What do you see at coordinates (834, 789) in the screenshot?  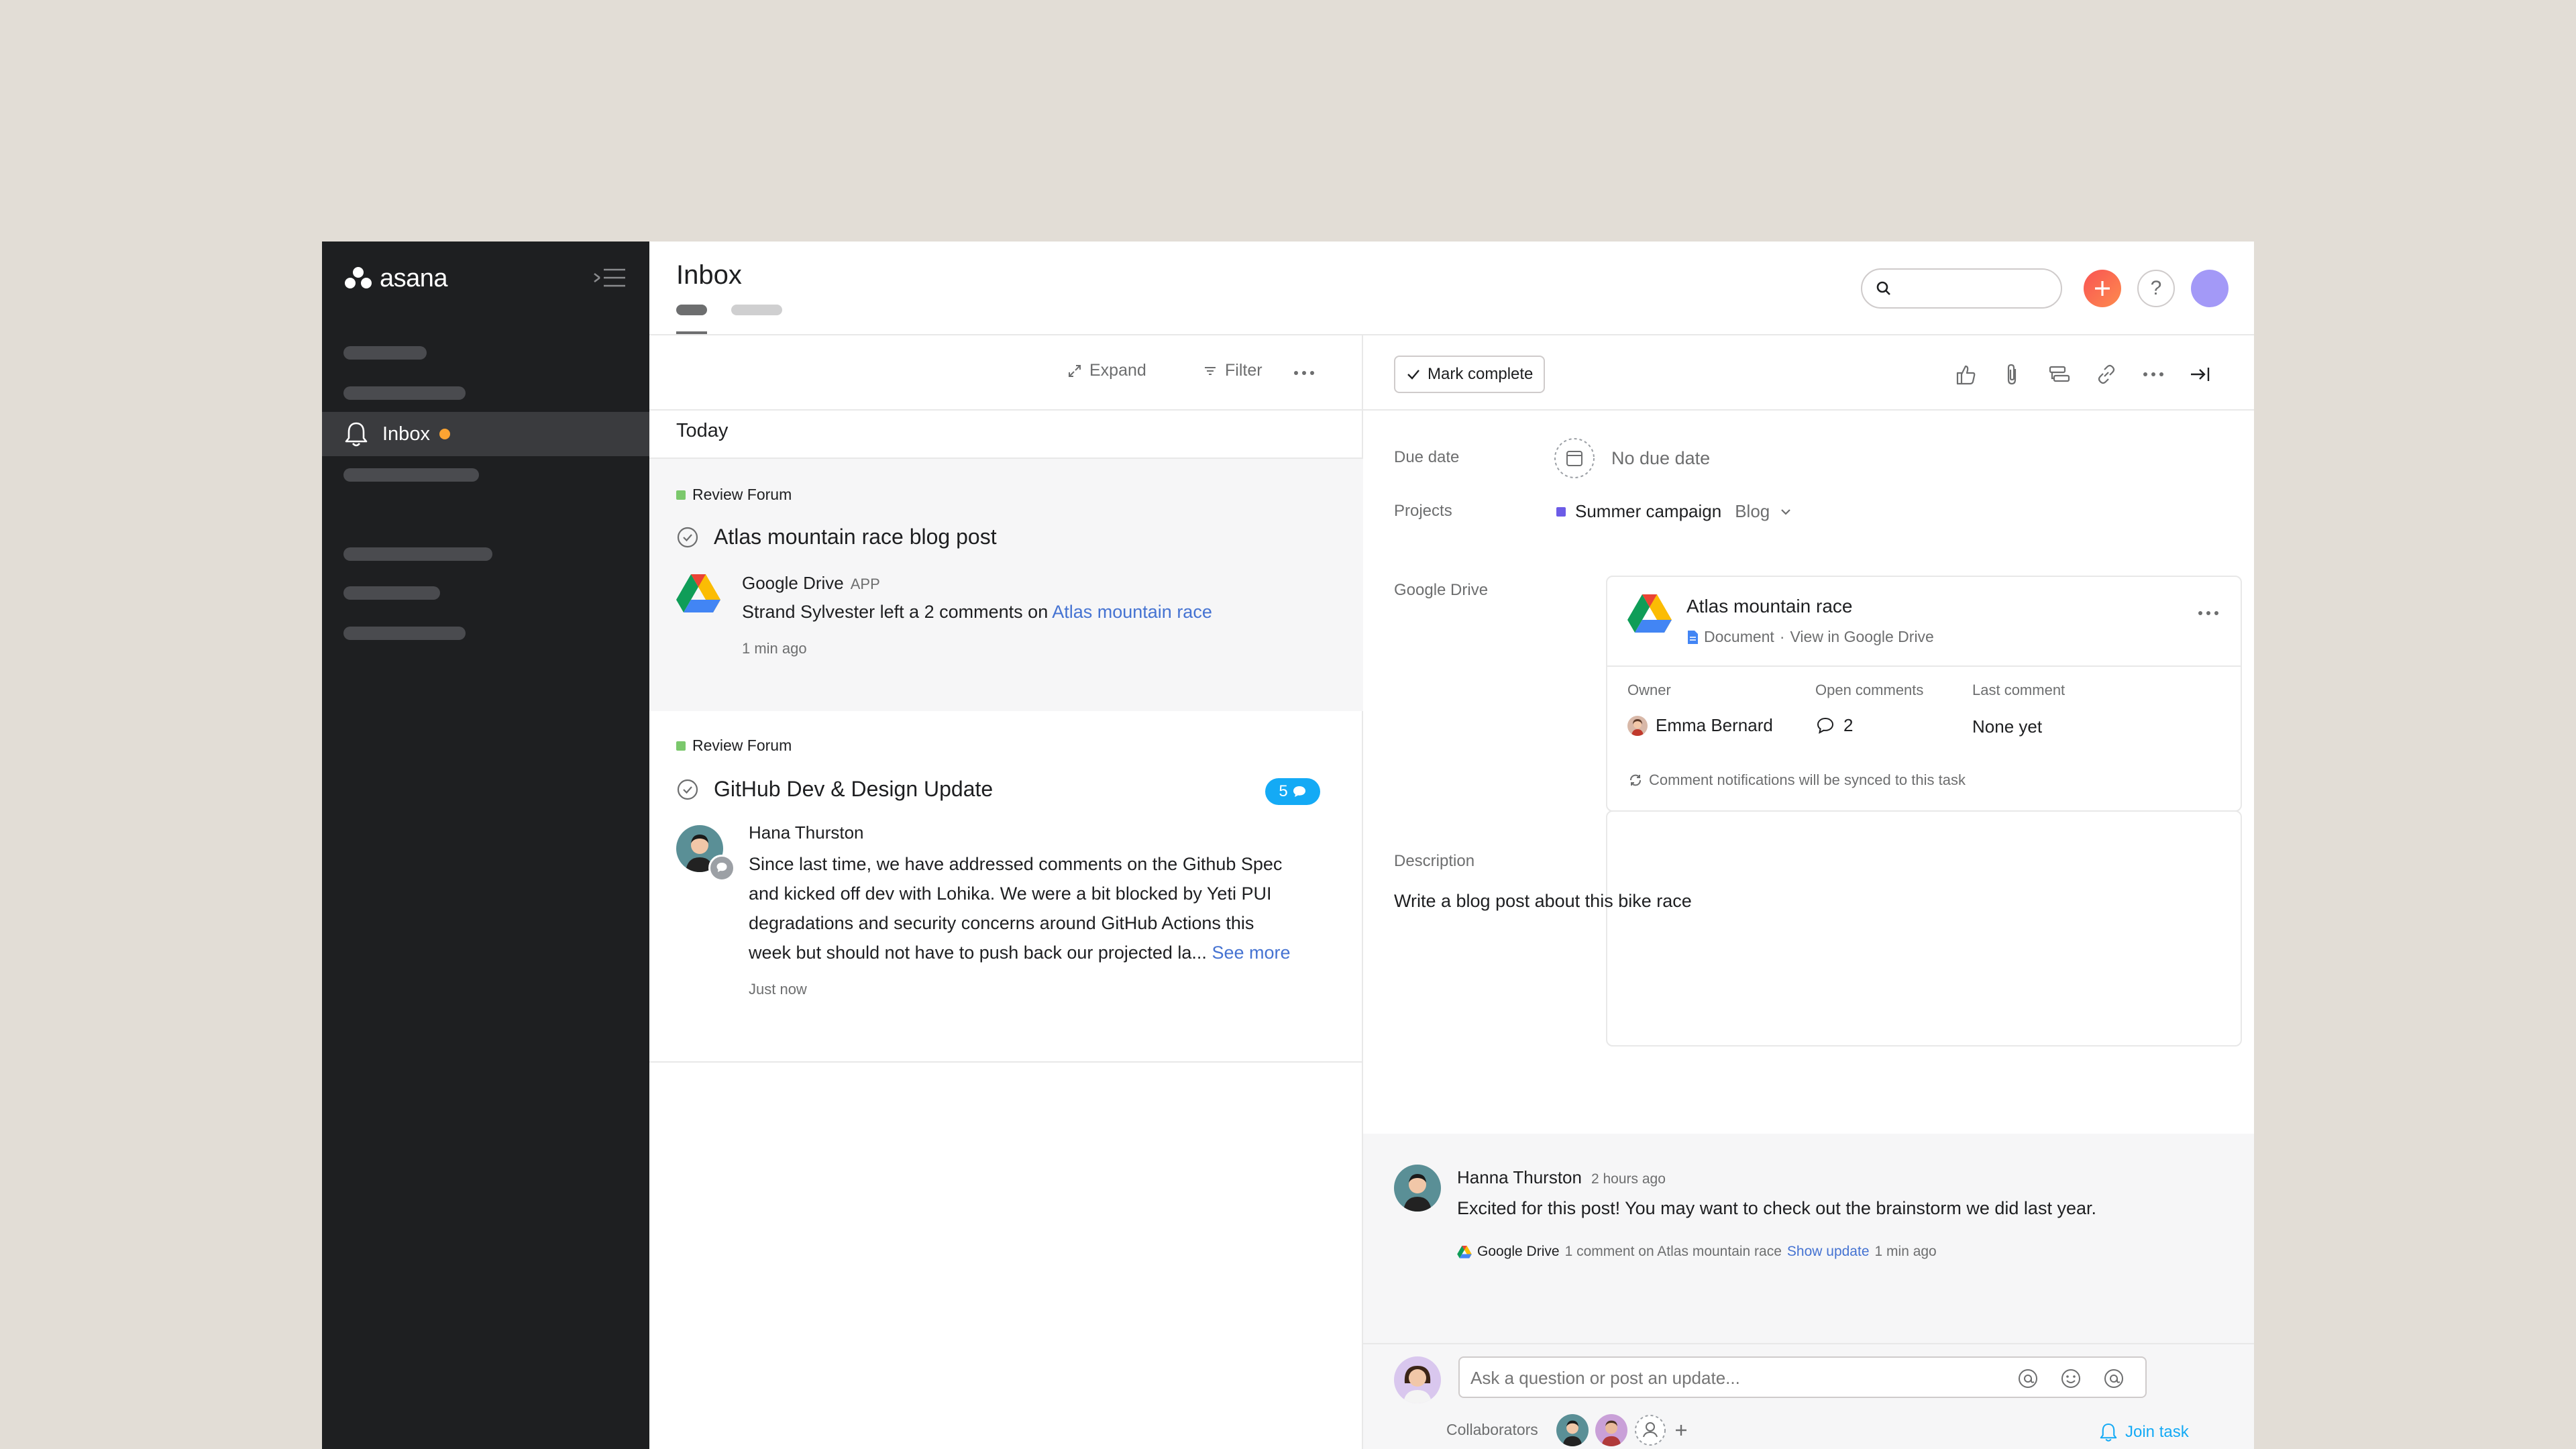 I see `task-title: GitHub Dev & Design Update` at bounding box center [834, 789].